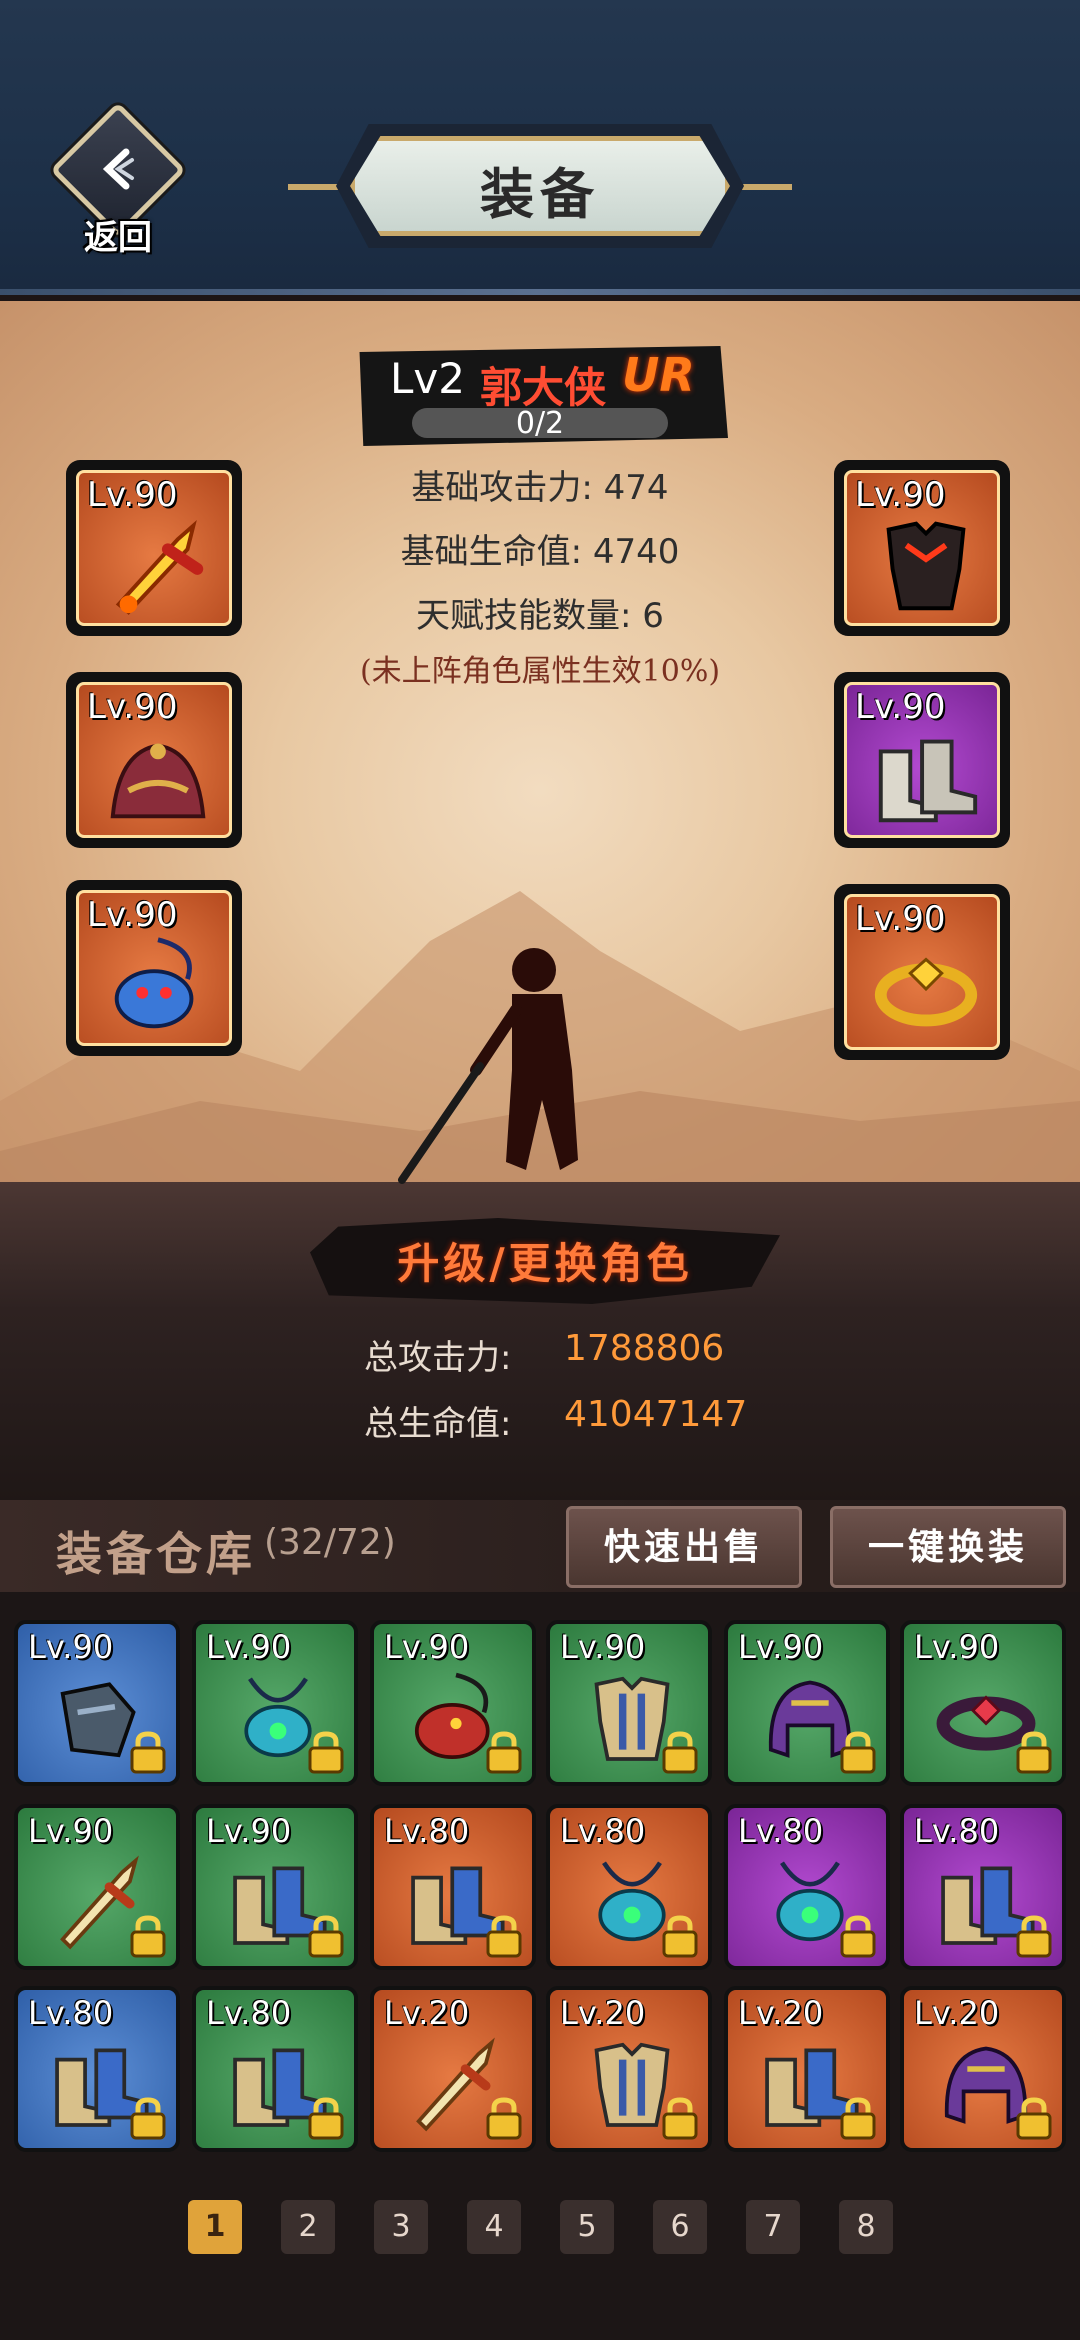 This screenshot has width=1080, height=2340. What do you see at coordinates (926, 992) in the screenshot?
I see `ring-icon` at bounding box center [926, 992].